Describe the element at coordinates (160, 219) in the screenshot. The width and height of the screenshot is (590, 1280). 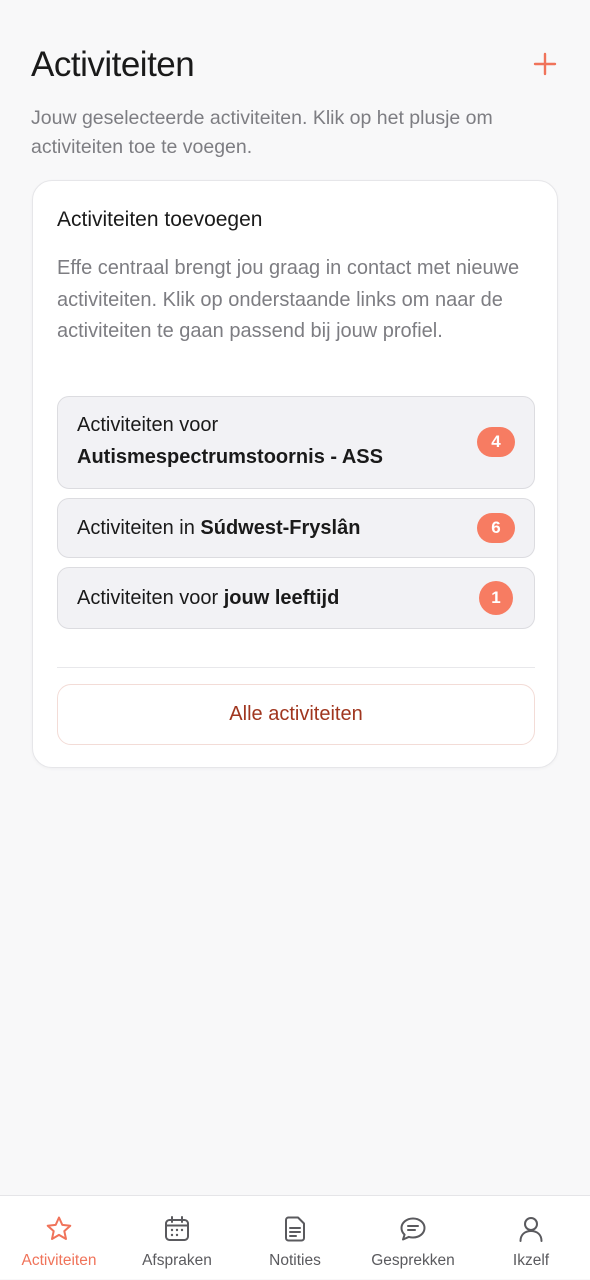
I see `card-title: Activiteiten toevoegen` at that location.